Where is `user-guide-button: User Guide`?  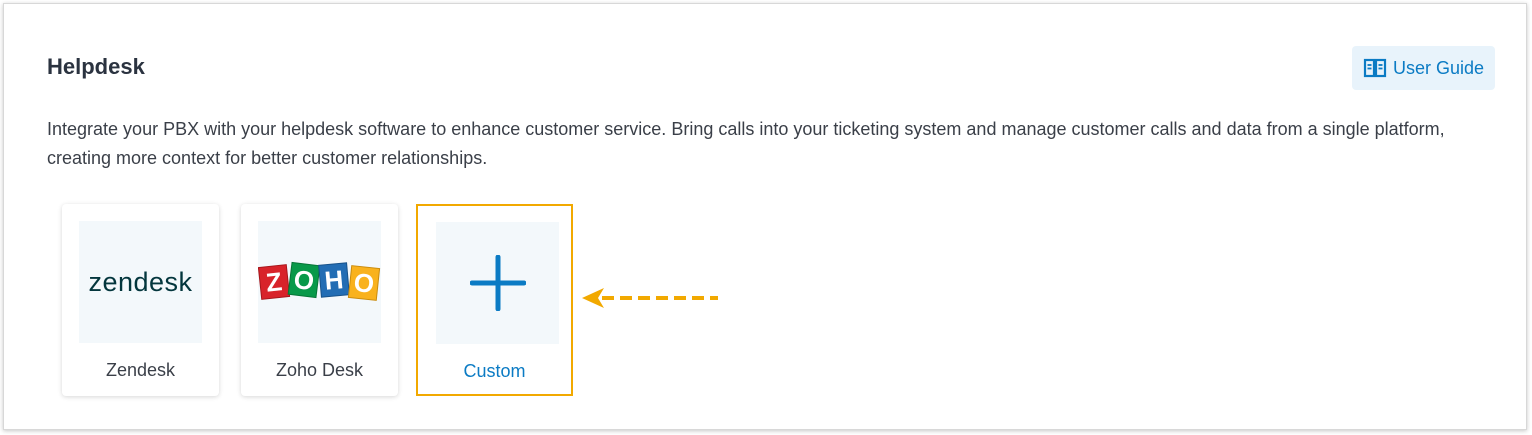 user-guide-button: User Guide is located at coordinates (1423, 68).